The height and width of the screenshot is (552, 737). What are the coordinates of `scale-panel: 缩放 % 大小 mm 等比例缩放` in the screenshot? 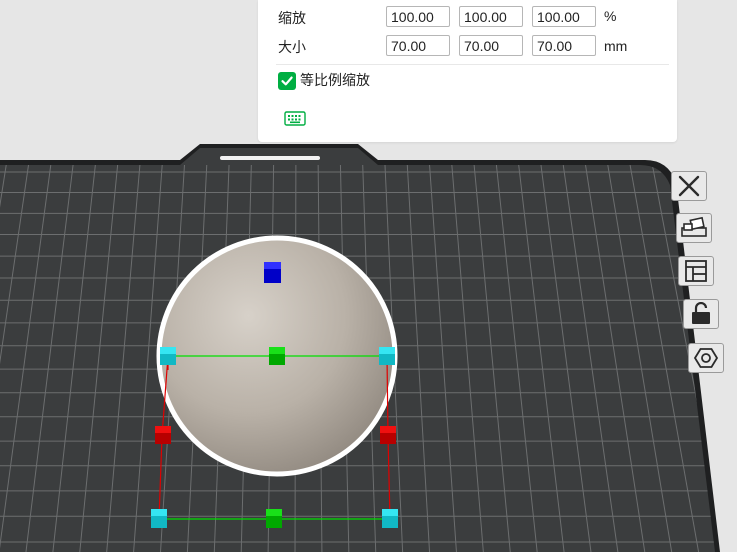 It's located at (467, 71).